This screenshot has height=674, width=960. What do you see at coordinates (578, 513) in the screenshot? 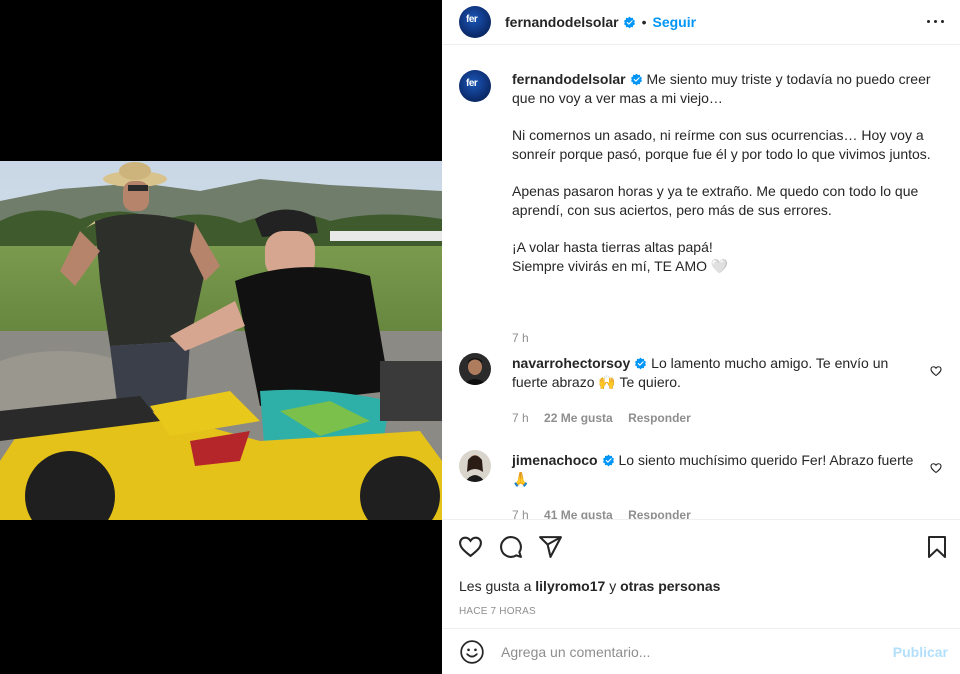
I see `comment-likes: 41 Me gusta` at bounding box center [578, 513].